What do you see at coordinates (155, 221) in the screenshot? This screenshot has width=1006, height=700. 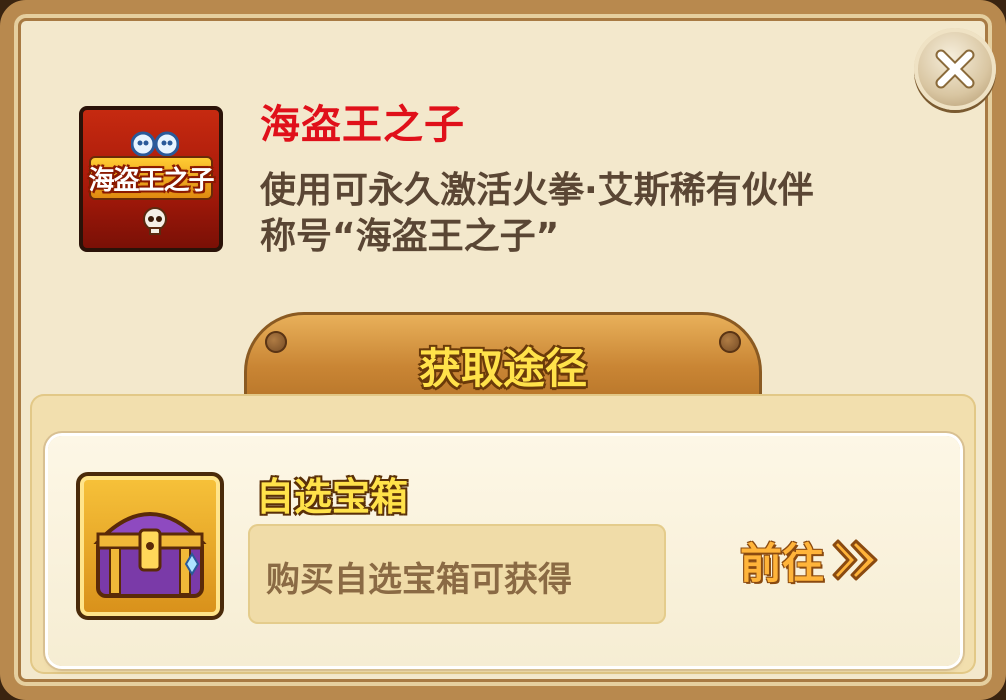 I see `skull-icon` at bounding box center [155, 221].